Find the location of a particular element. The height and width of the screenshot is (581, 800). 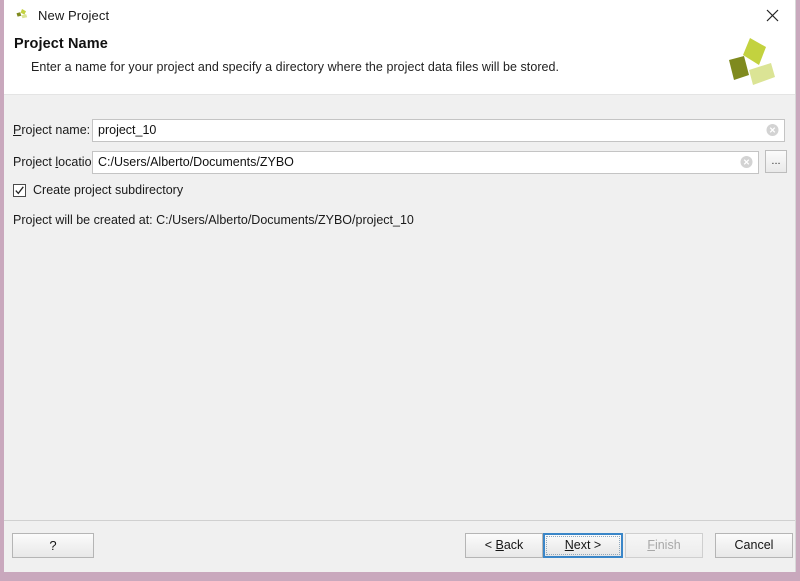

help-button: ? is located at coordinates (53, 545).